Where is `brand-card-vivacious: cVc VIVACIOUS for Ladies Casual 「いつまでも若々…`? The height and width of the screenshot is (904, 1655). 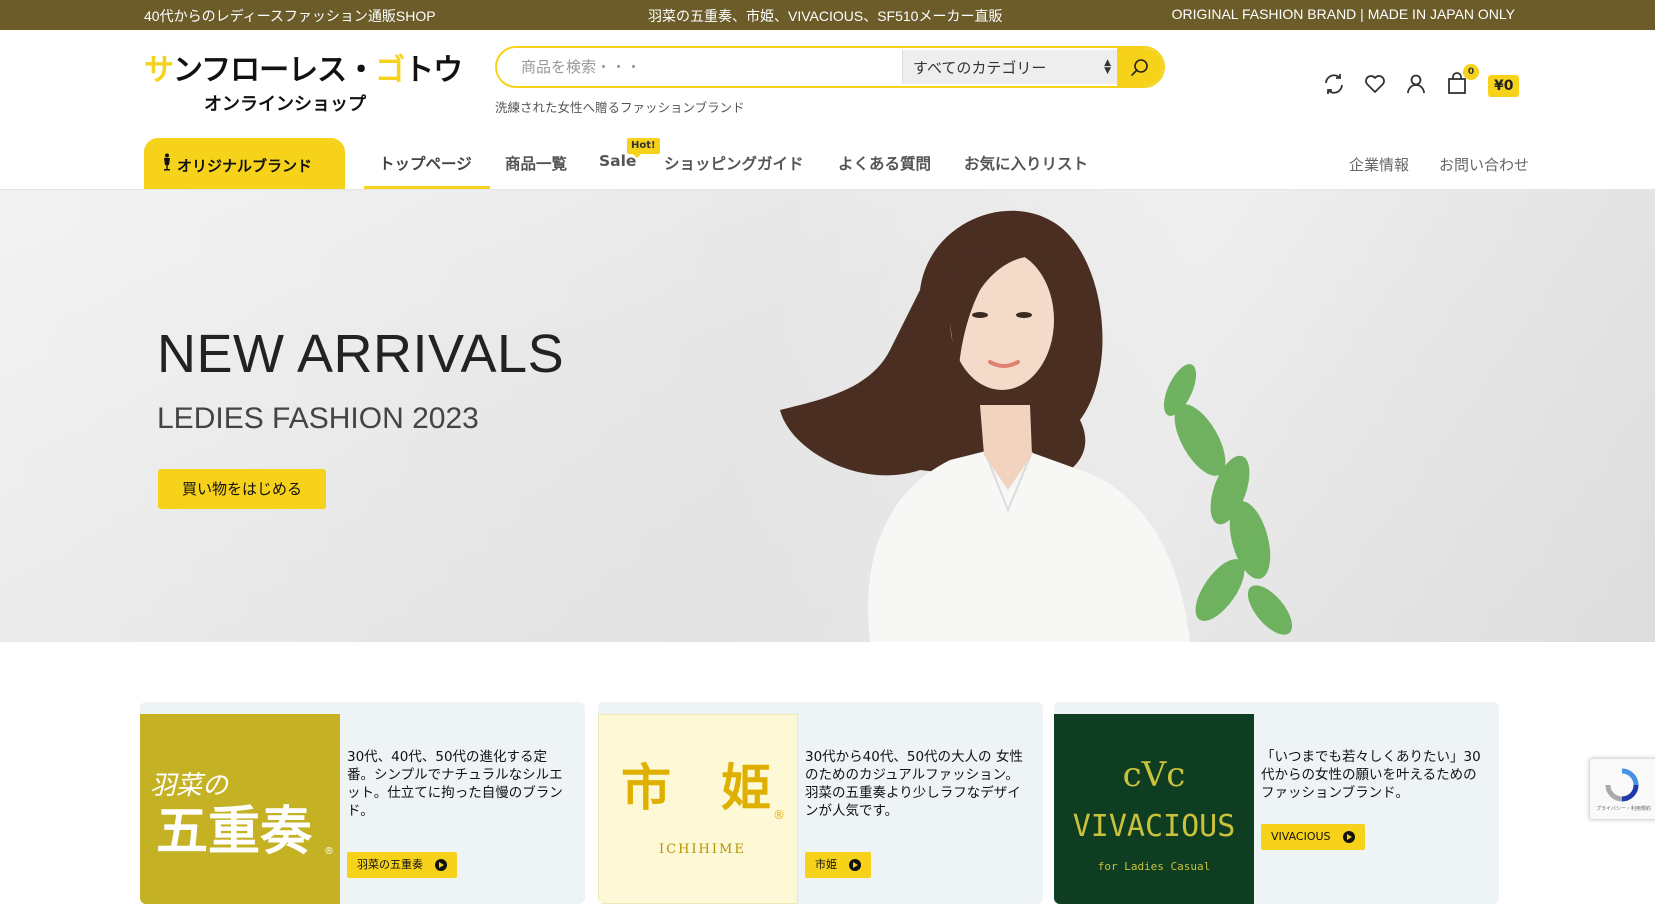
brand-card-vivacious: cVc VIVACIOUS for Ladies Casual 「いつまでも若々… is located at coordinates (1276, 803).